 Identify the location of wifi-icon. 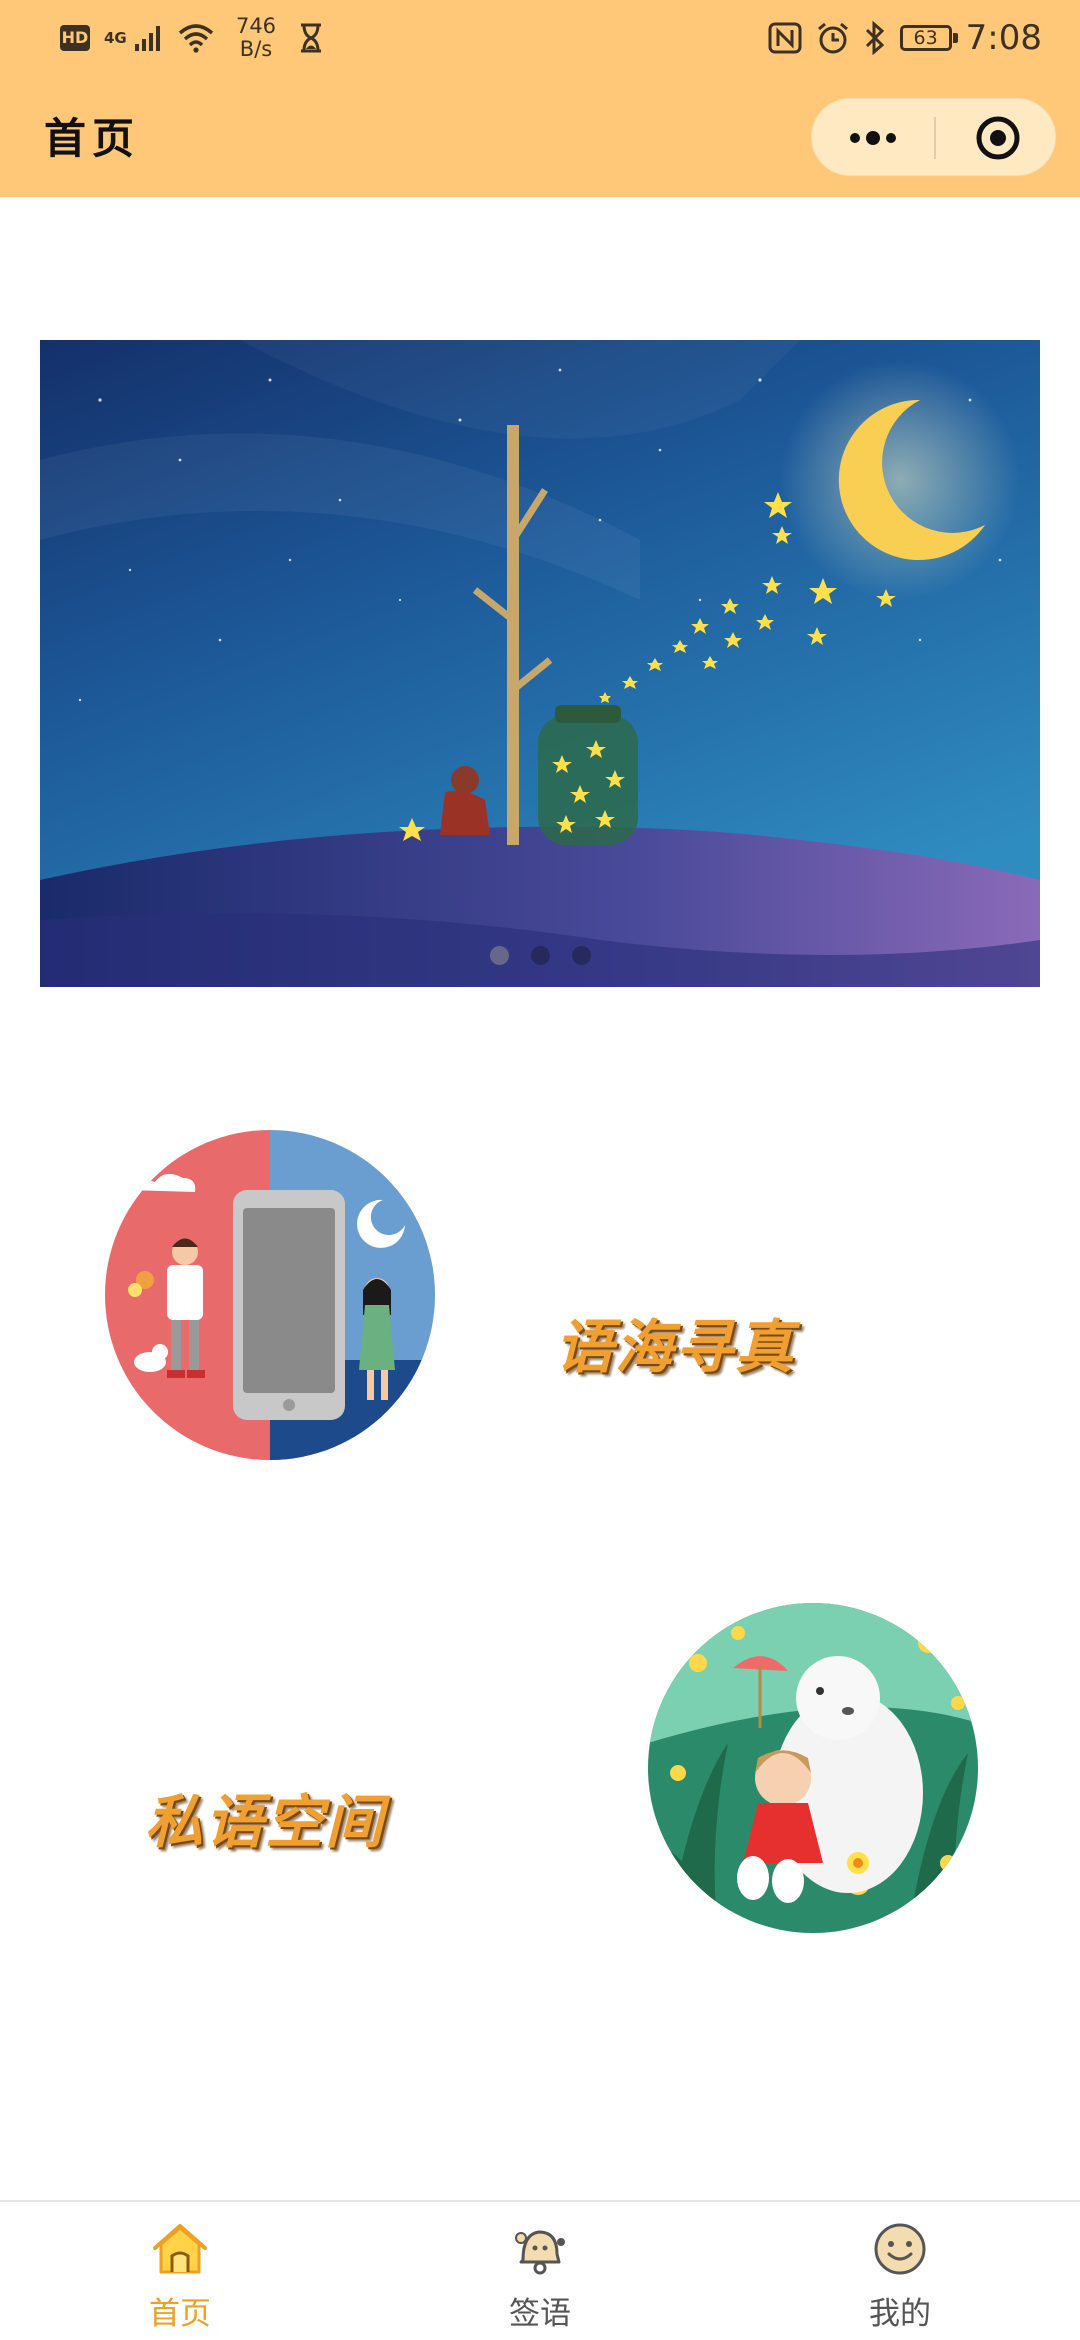
(196, 38).